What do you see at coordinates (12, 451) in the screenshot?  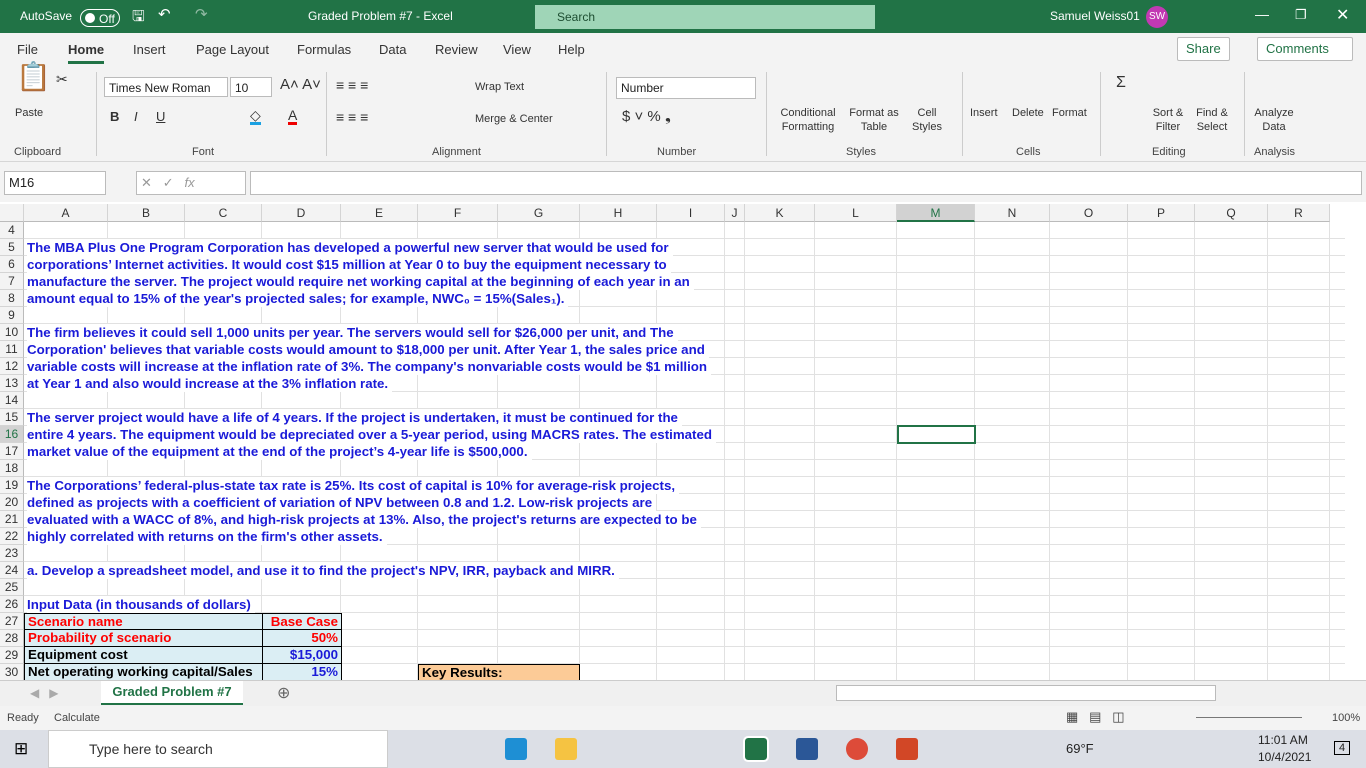 I see `row-header-17: 17` at bounding box center [12, 451].